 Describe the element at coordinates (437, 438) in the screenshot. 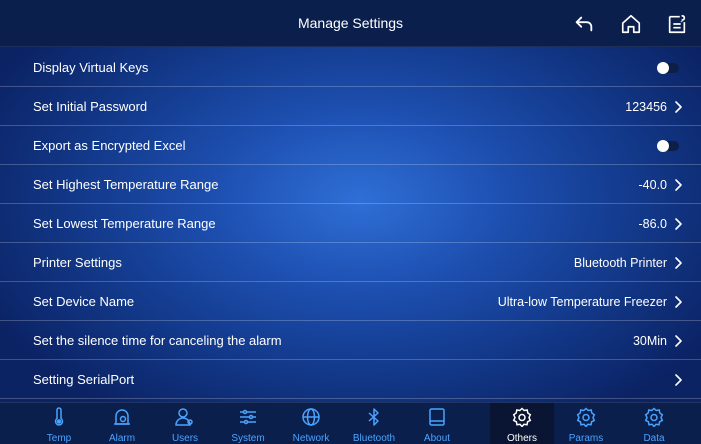

I see `tab-label: About` at that location.